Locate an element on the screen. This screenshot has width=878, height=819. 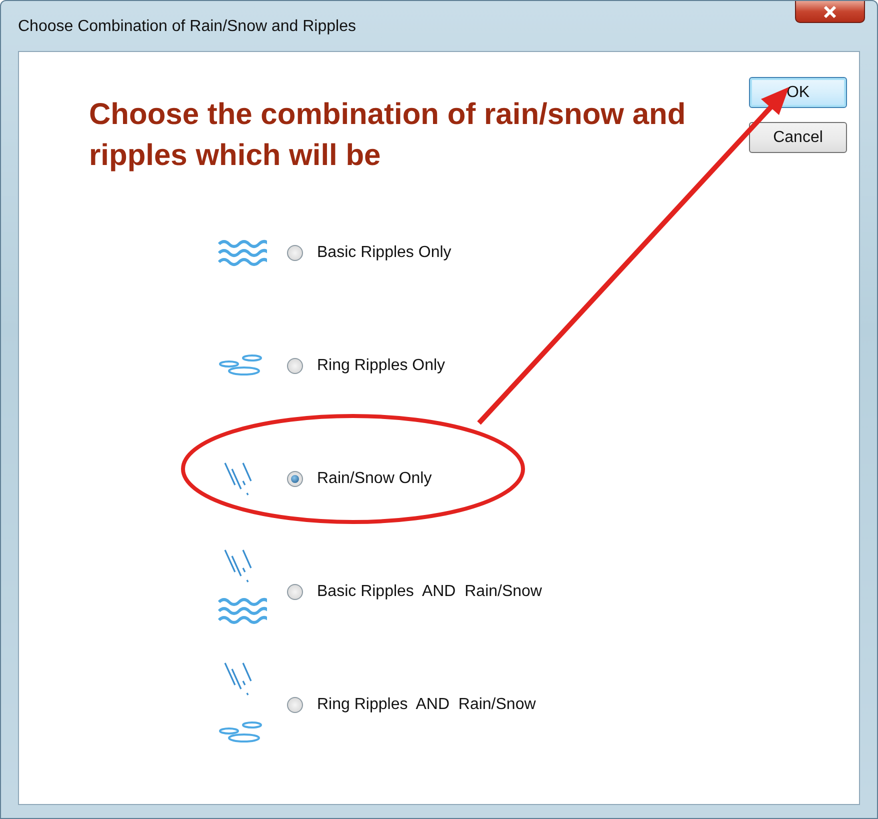
option-label: Rain/Snow Only is located at coordinates (374, 479).